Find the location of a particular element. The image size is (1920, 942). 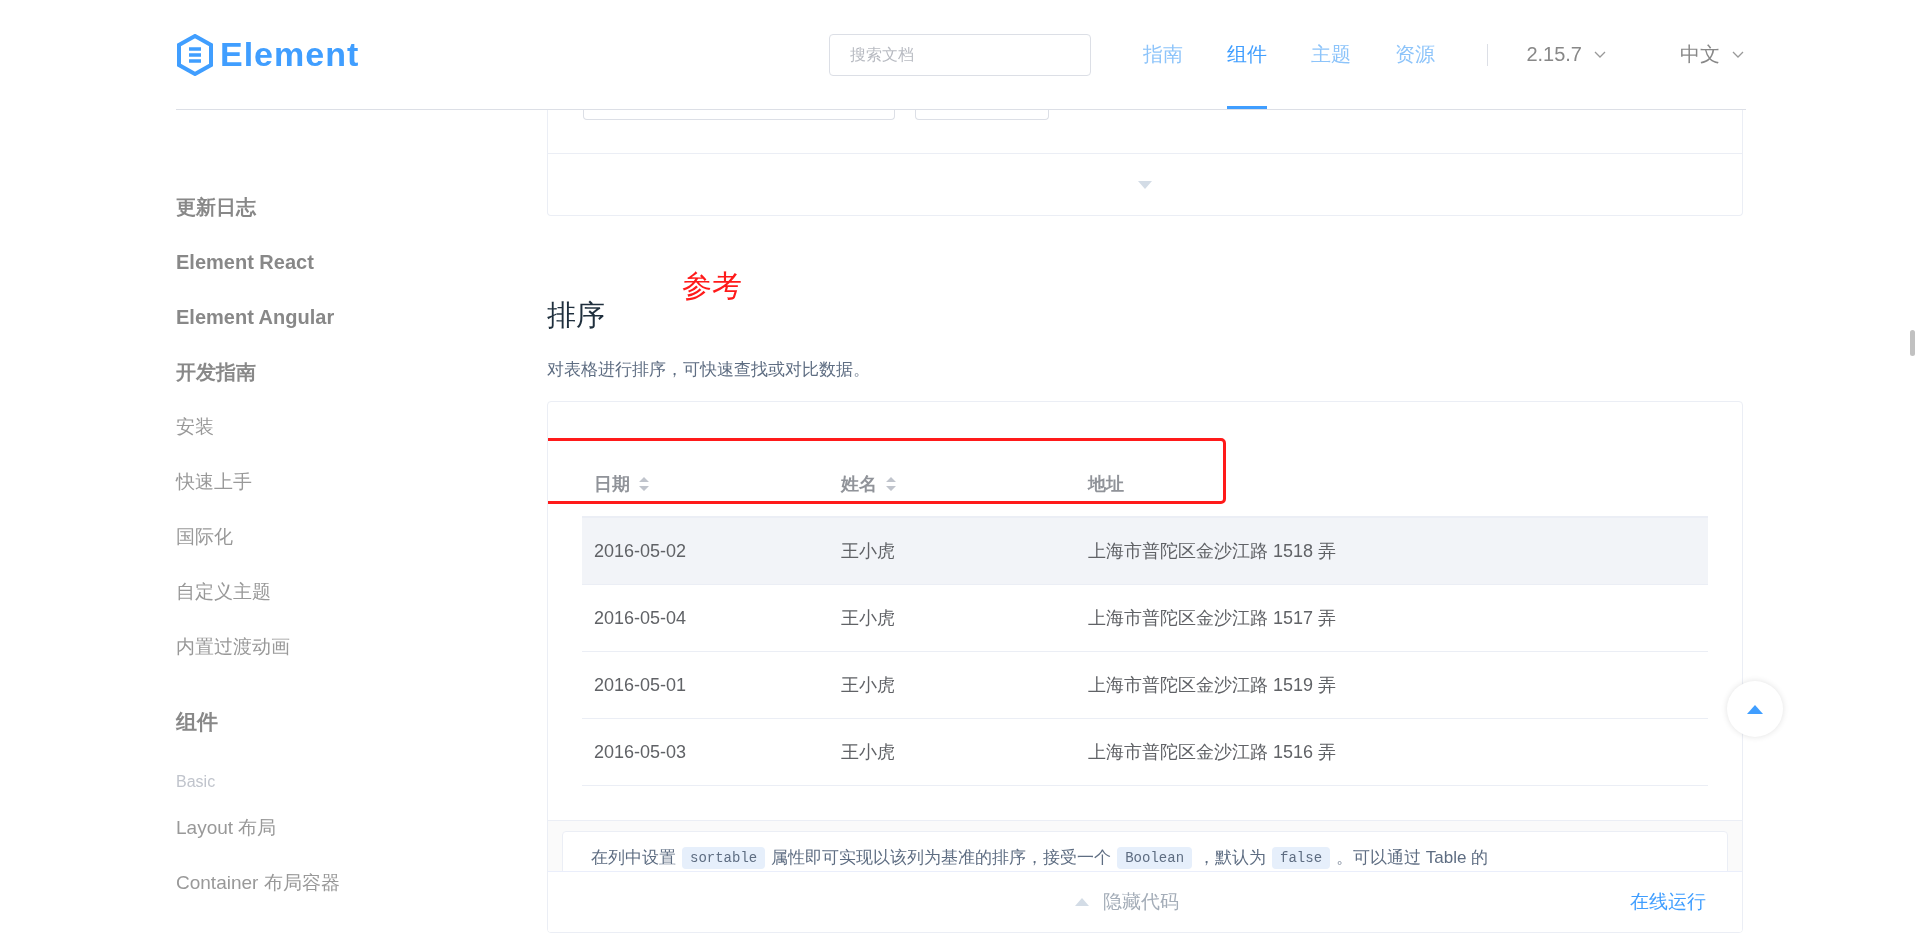

hexagon-logo-icon is located at coordinates (195, 54).